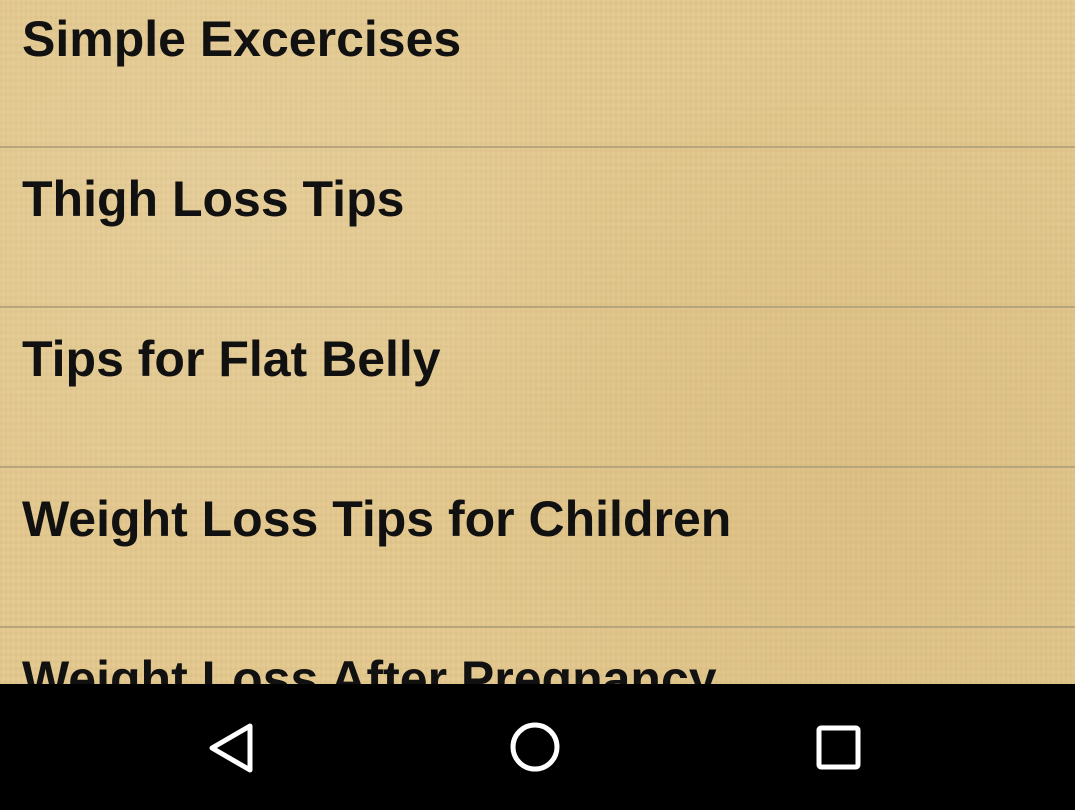  I want to click on back-button, so click(233, 747).